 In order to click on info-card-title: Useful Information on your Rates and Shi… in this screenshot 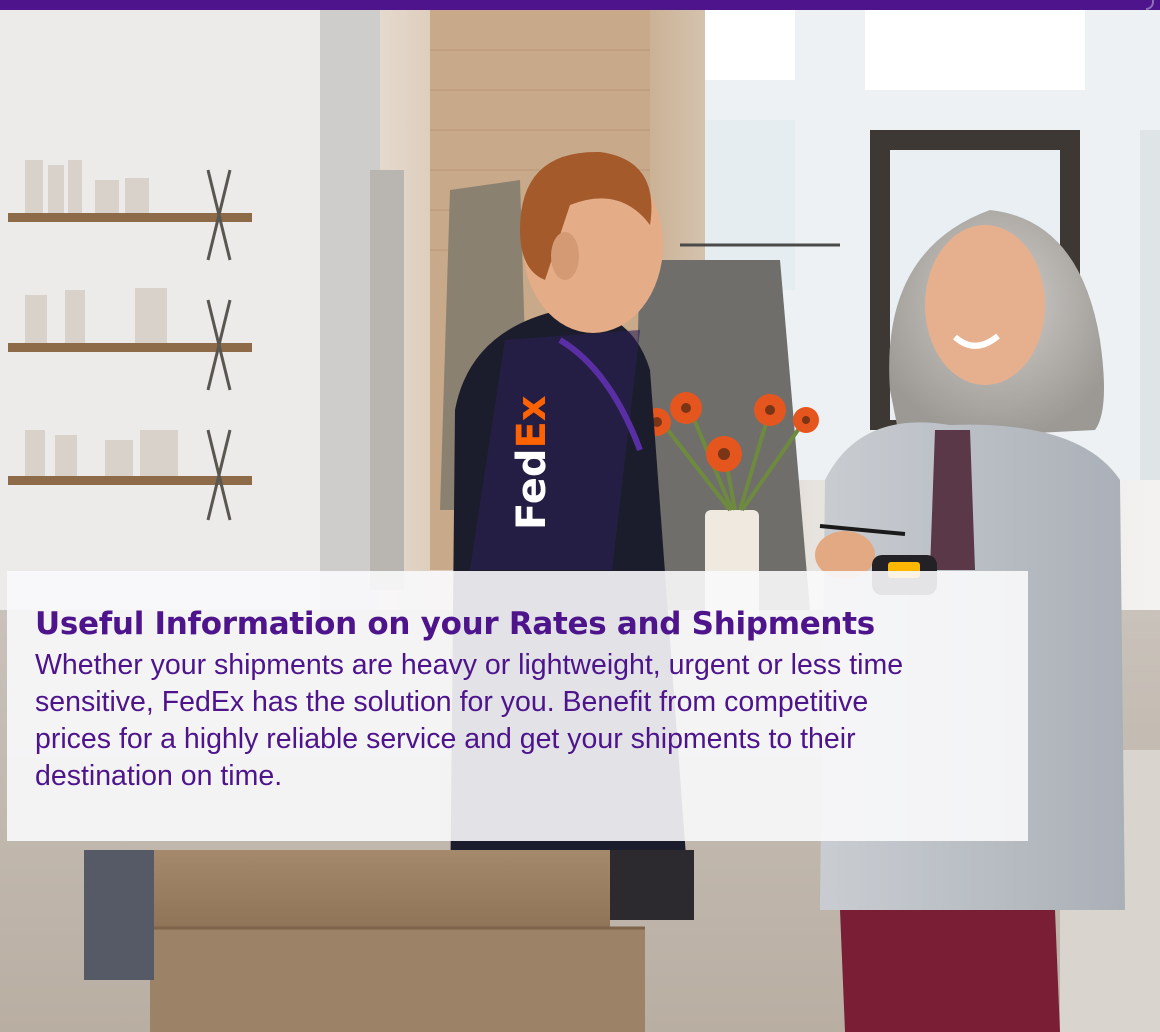, I will do `click(455, 624)`.